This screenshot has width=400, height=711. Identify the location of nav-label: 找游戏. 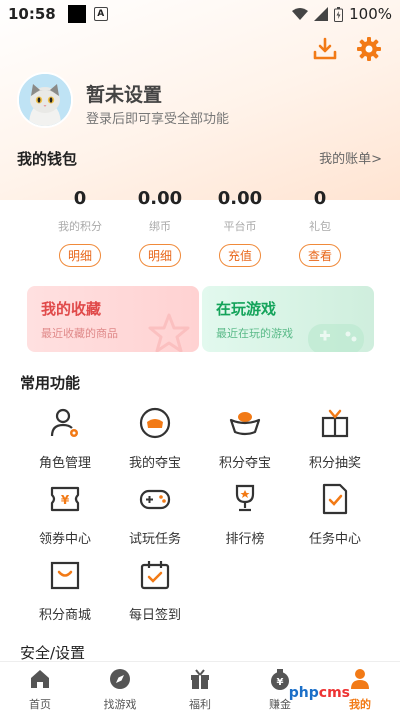
(120, 704).